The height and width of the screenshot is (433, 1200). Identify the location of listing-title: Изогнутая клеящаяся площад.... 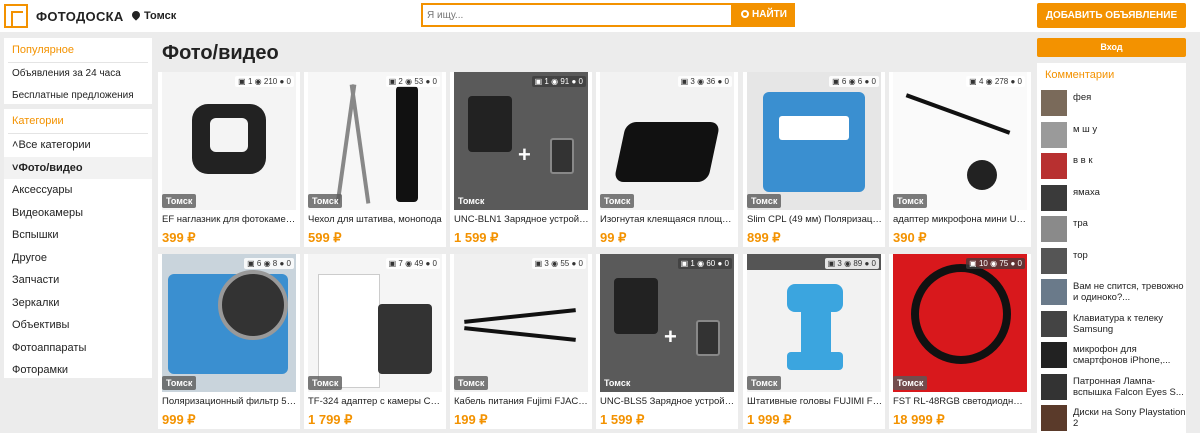
(668, 219).